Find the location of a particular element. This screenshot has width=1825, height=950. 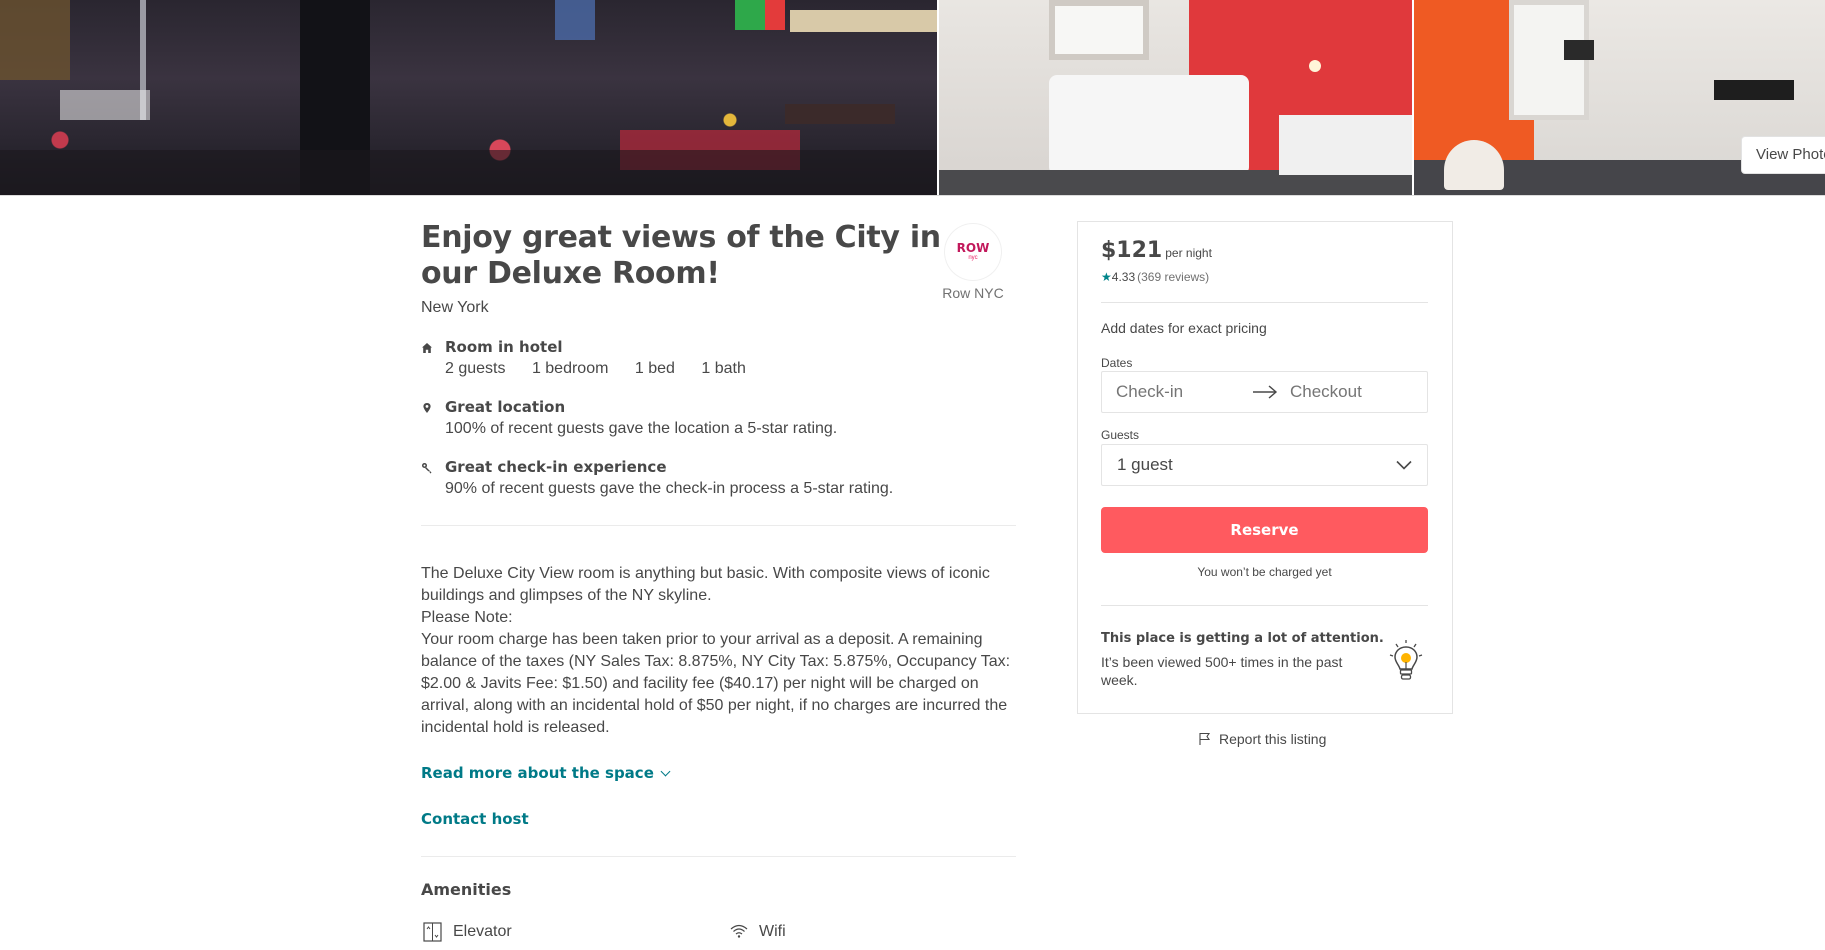

lightbulb-icon is located at coordinates (1406, 660).